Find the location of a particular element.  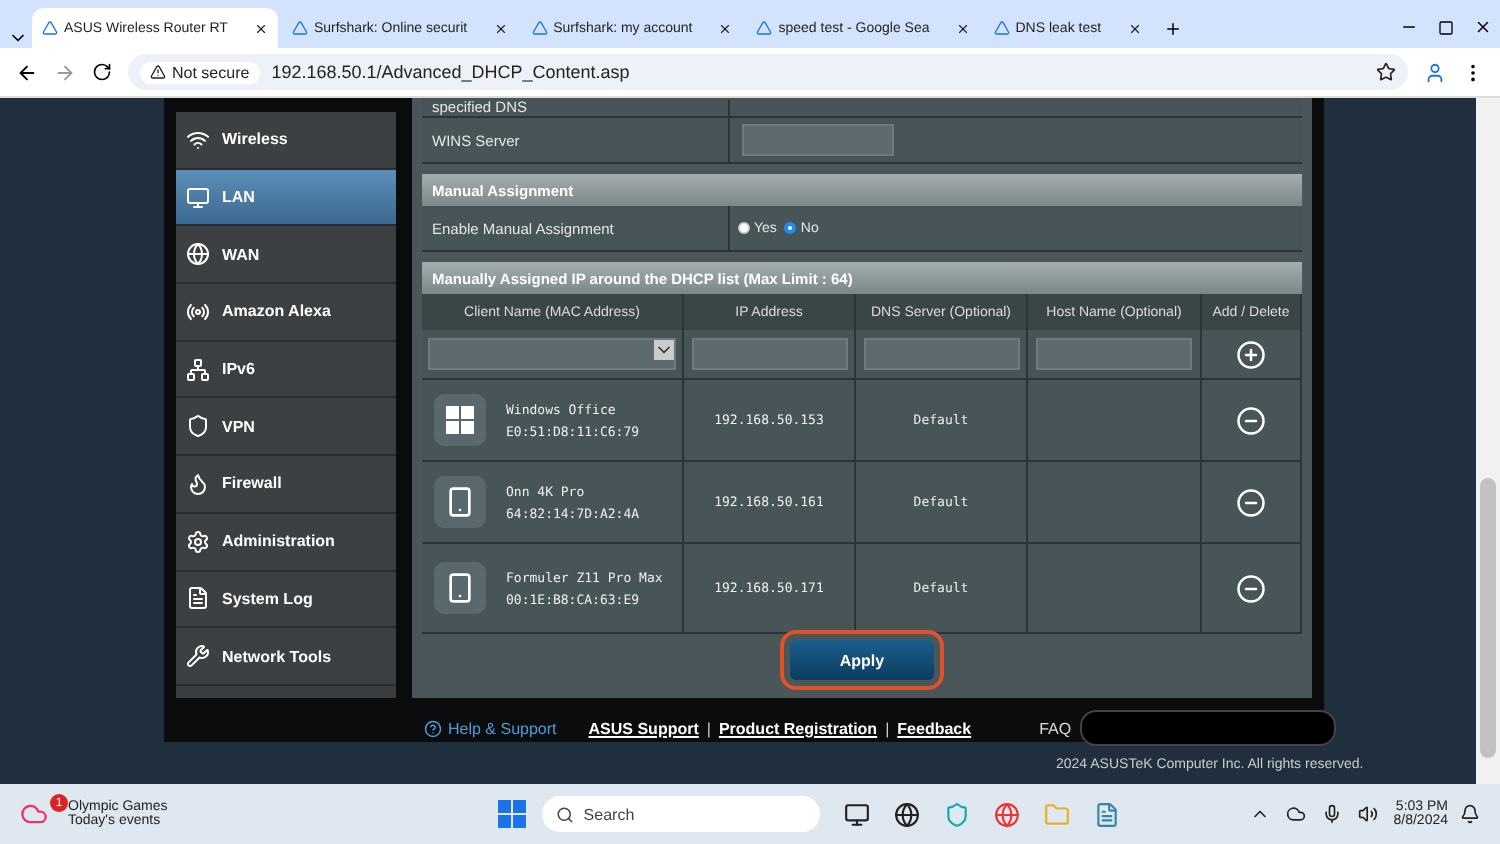

microphone-icon is located at coordinates (1331, 814).